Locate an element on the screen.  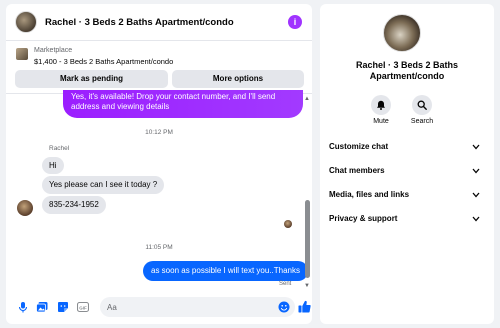
timestamp: 11:05 PM is located at coordinates (159, 247).